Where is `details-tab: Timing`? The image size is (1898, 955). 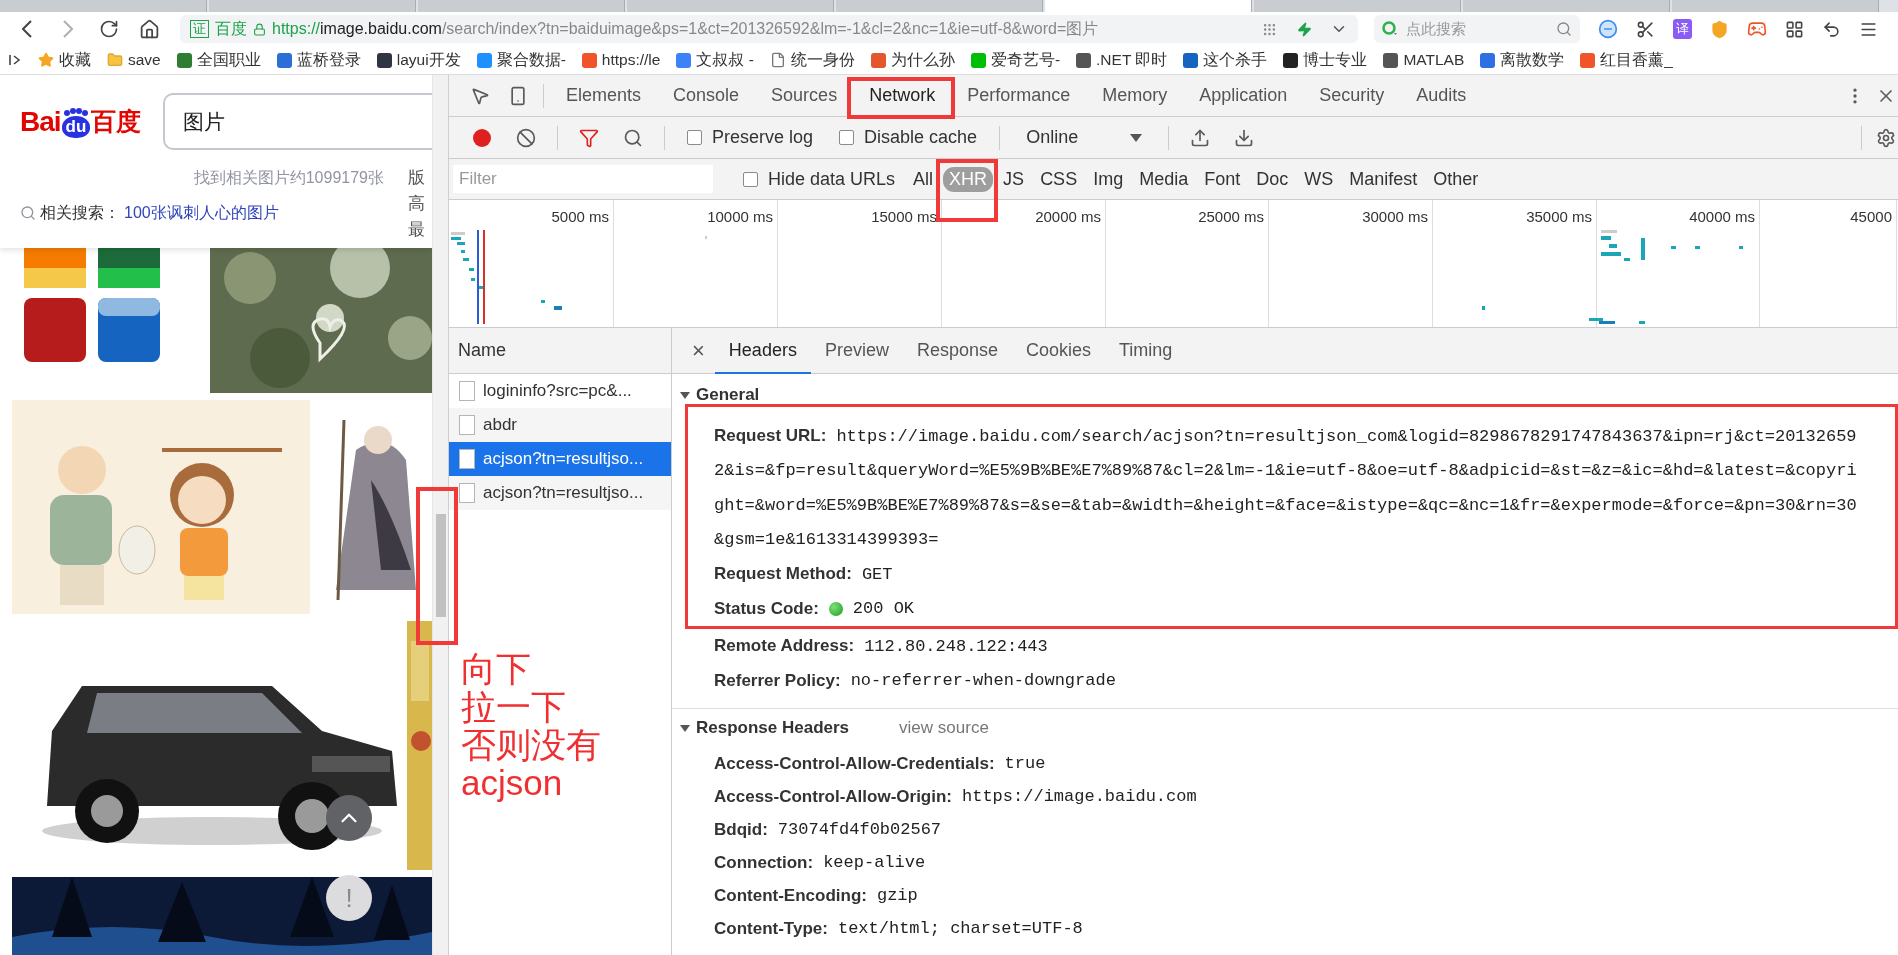
details-tab: Timing is located at coordinates (1146, 350).